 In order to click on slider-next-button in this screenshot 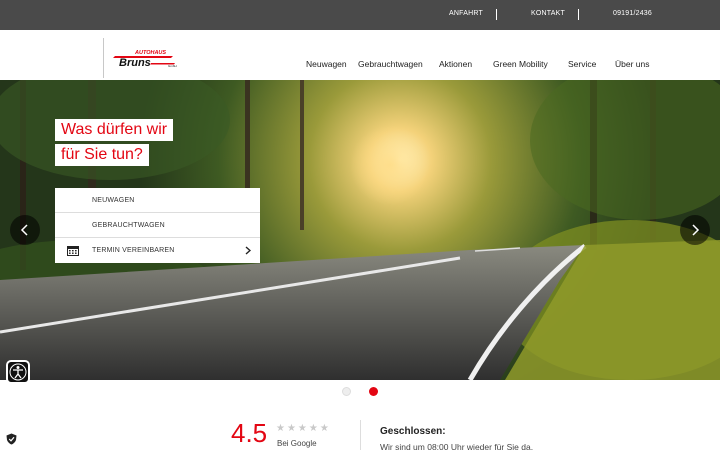, I will do `click(695, 230)`.